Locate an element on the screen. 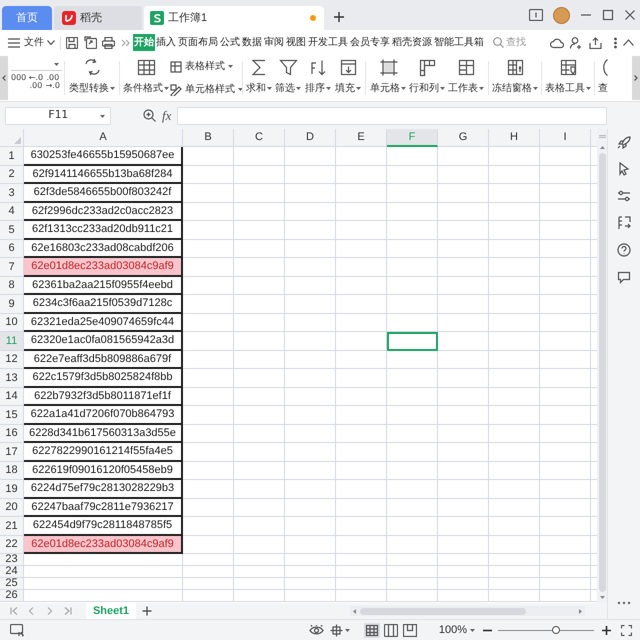 This screenshot has height=640, width=640. ribbon-tab: 审阅 is located at coordinates (274, 42).